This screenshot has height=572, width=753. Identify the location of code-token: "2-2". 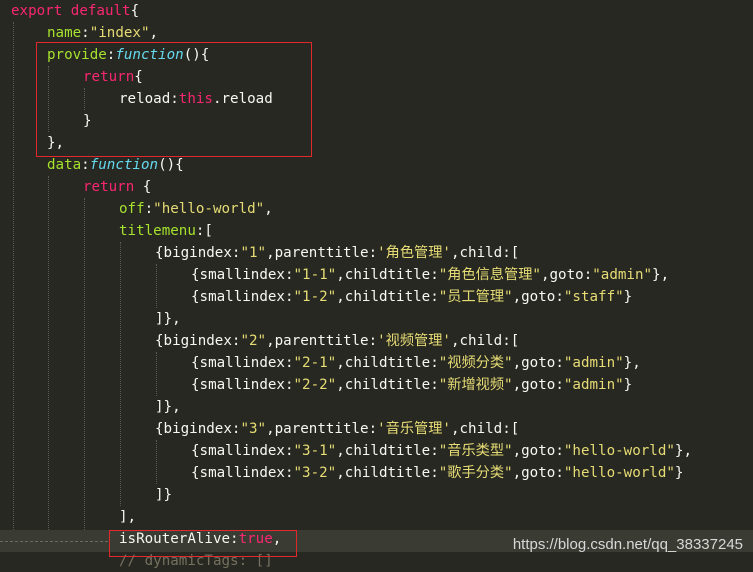
(315, 385).